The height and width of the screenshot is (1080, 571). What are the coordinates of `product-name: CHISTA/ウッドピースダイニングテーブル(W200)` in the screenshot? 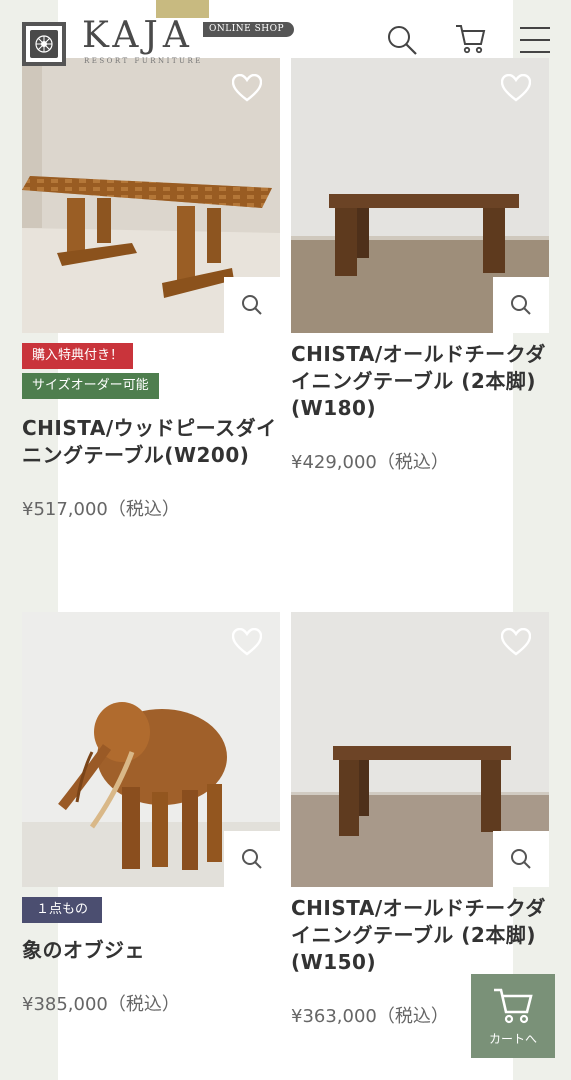 It's located at (151, 442).